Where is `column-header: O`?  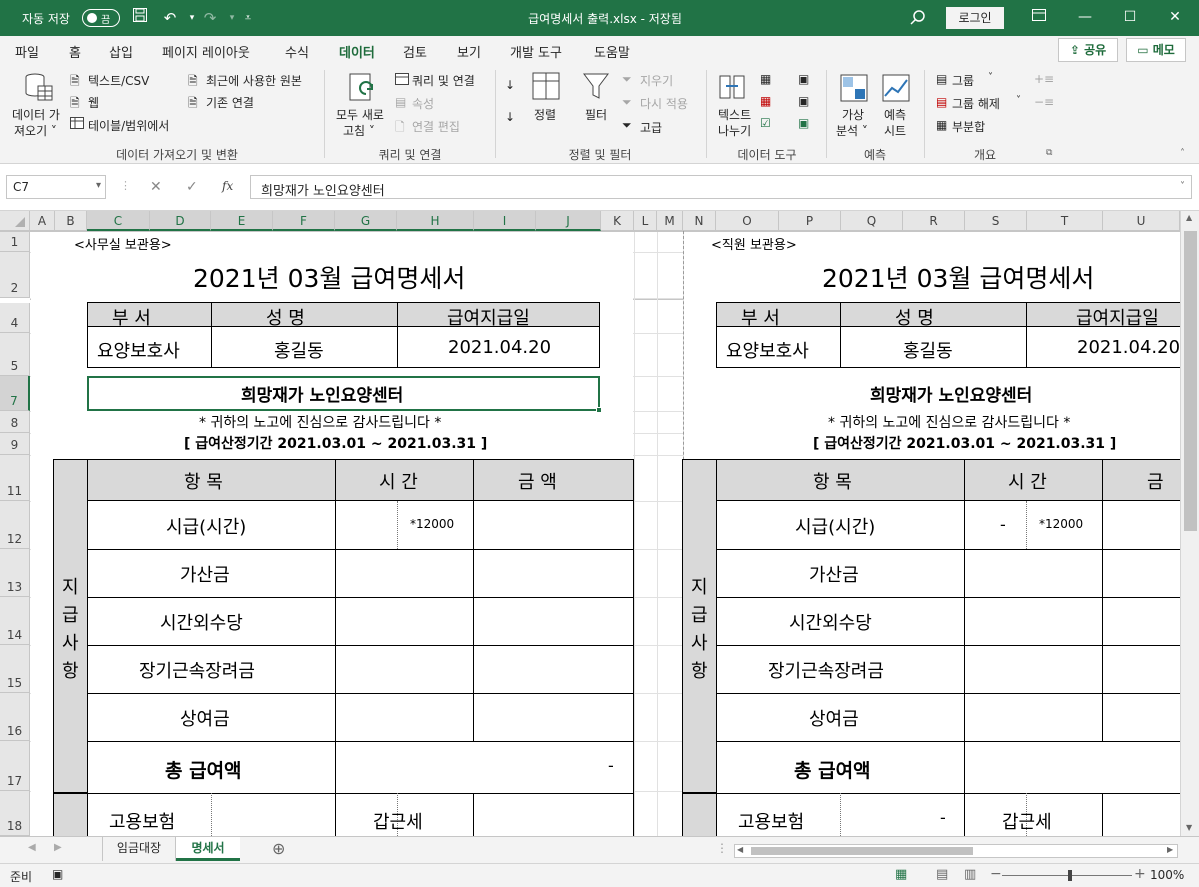 column-header: O is located at coordinates (747, 221).